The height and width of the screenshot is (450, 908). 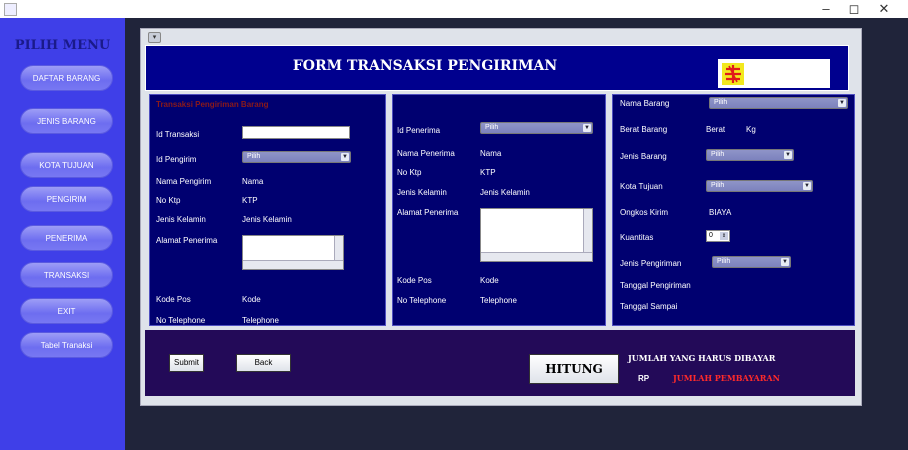 I want to click on form-title: FORM TRANSAKSI PENGIRIMAN, so click(x=425, y=66).